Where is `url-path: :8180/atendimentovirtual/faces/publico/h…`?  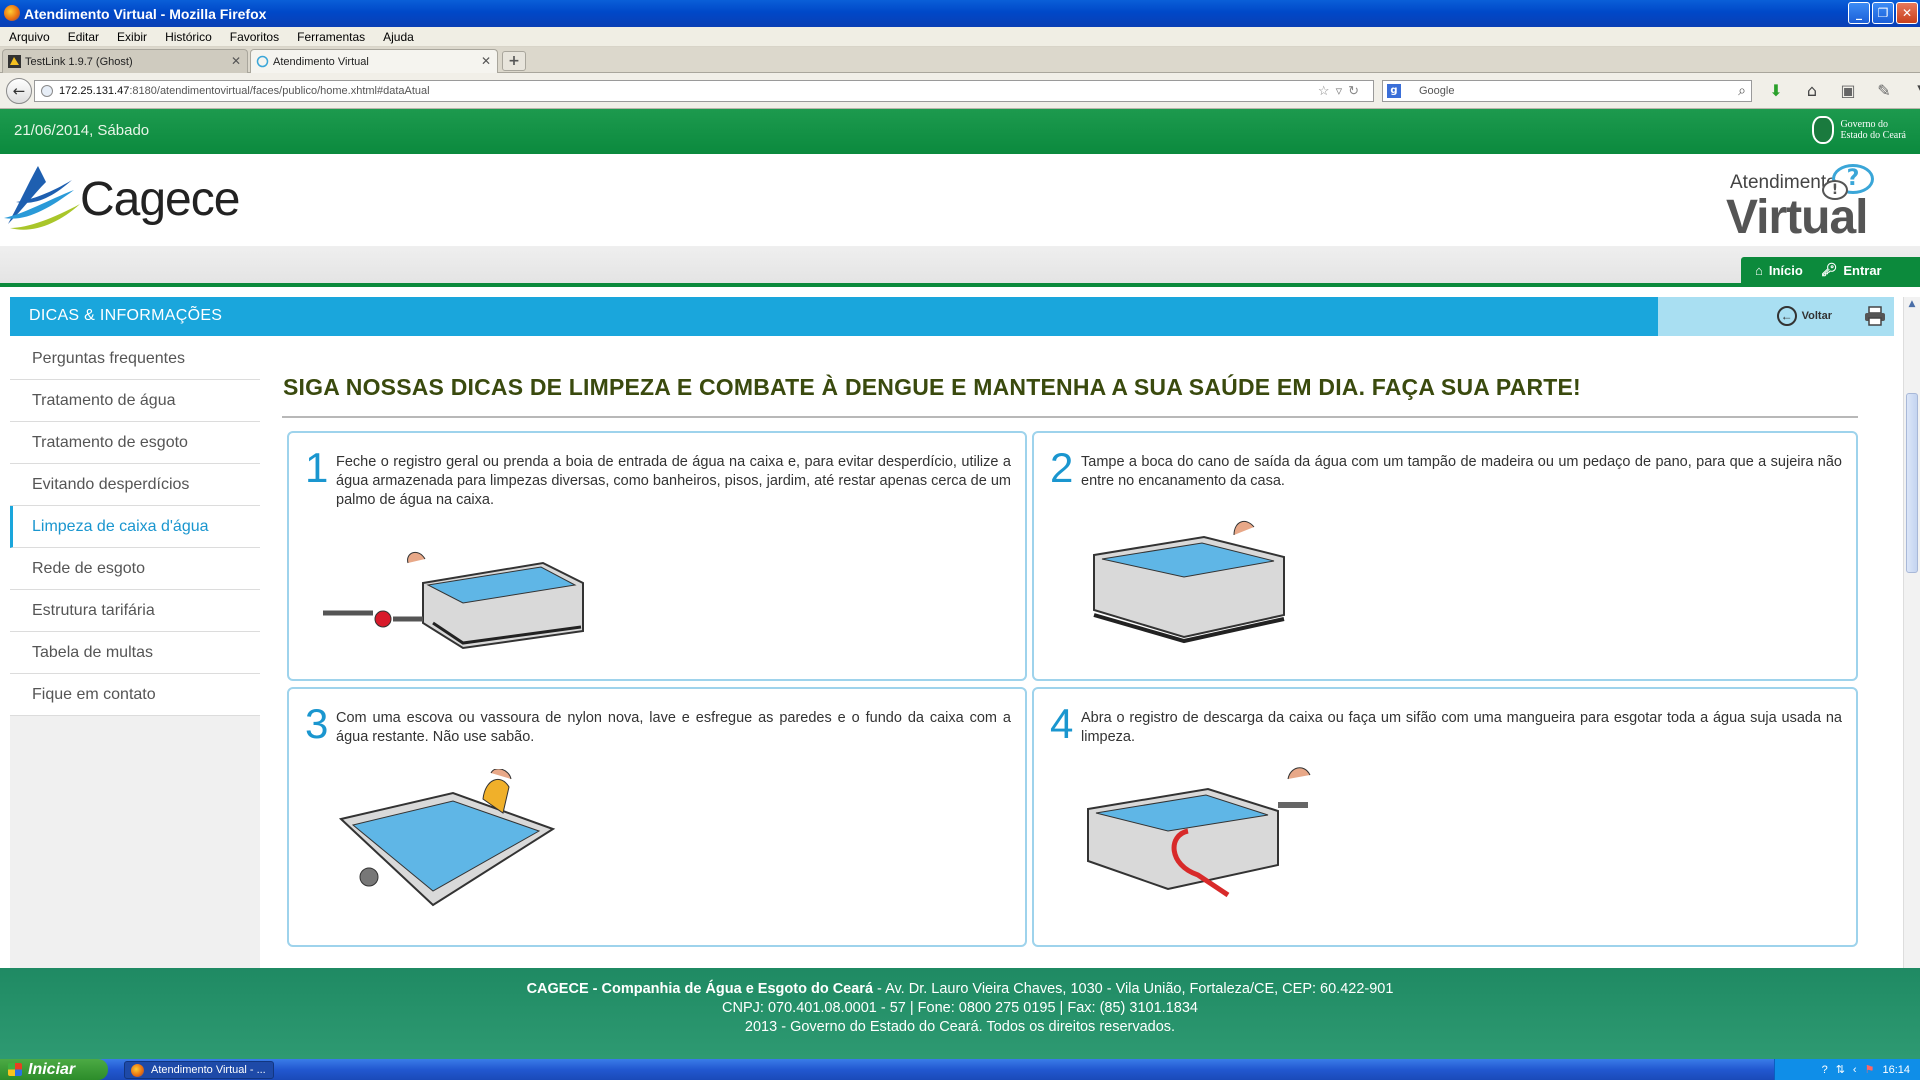
url-path: :8180/atendimentovirtual/faces/publico/h… is located at coordinates (279, 91).